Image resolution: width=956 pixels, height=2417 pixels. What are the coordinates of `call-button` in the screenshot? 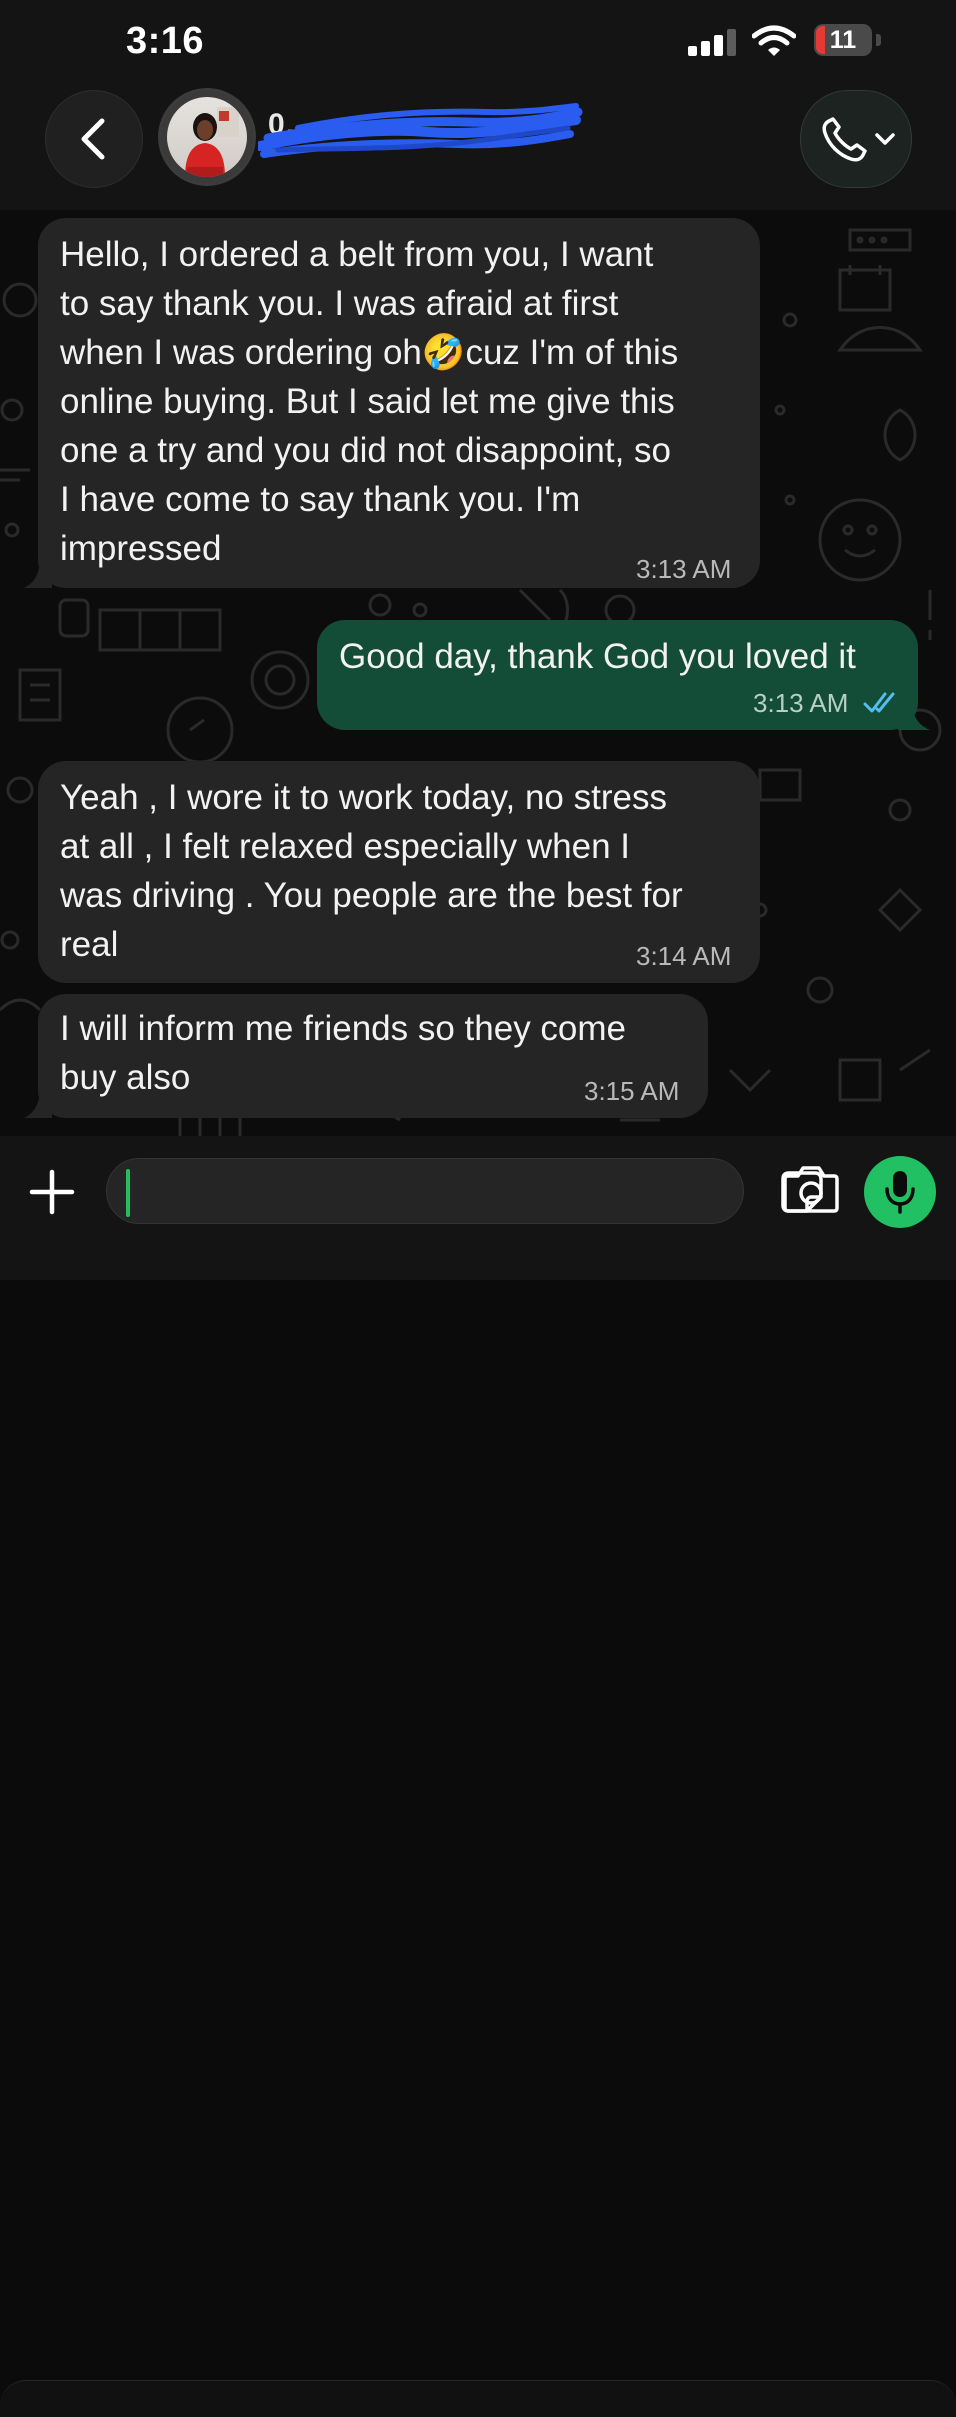 It's located at (856, 139).